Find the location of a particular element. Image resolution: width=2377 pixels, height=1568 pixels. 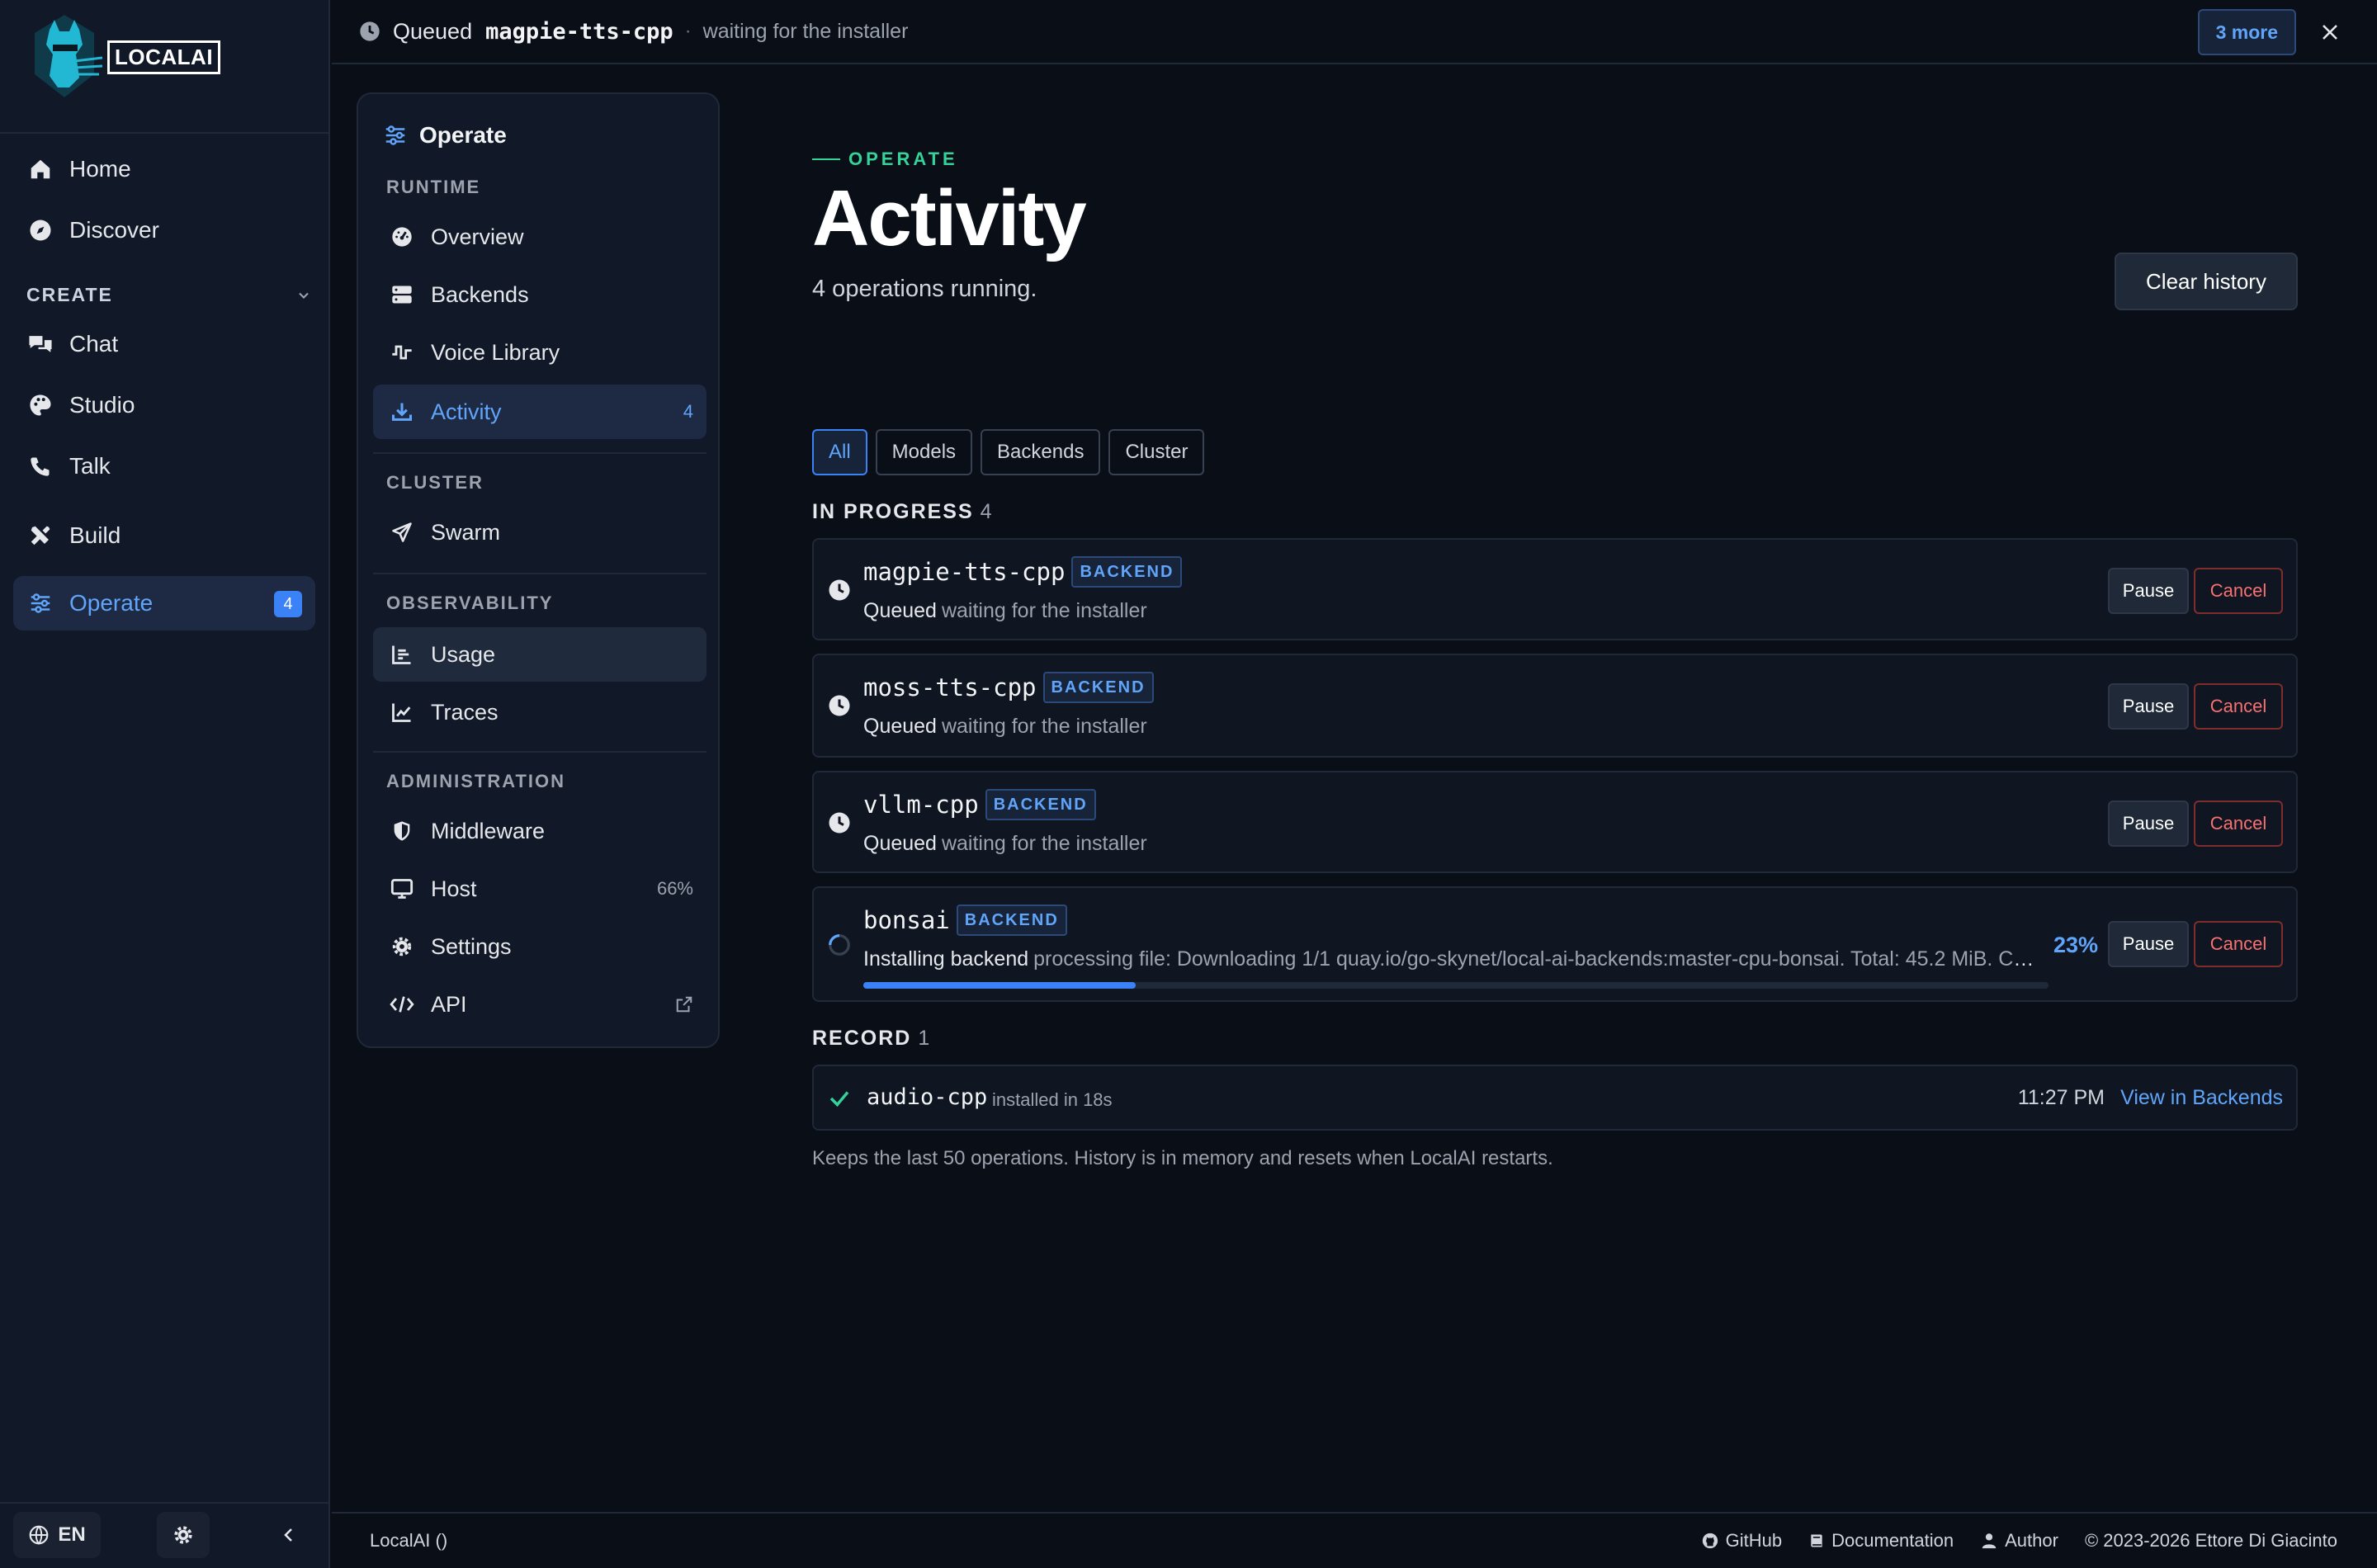

progress-fill is located at coordinates (1000, 985).